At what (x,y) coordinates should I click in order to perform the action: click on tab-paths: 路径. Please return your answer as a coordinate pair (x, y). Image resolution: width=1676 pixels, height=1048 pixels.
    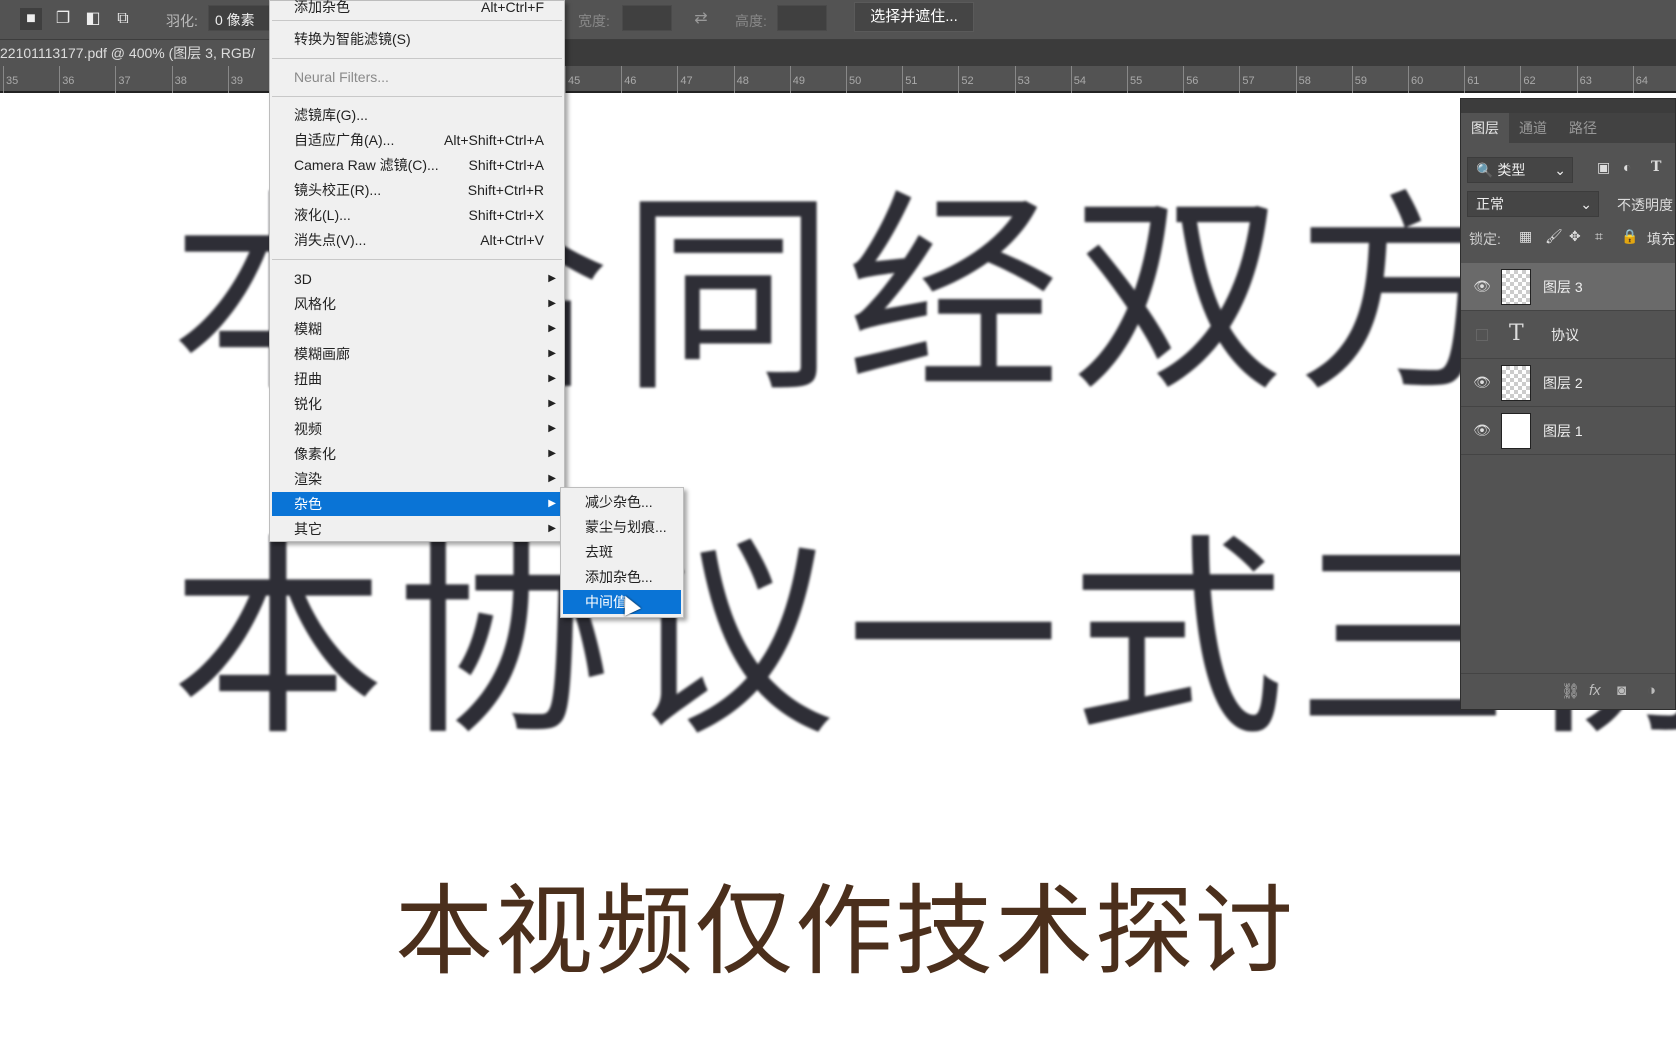
    Looking at the image, I should click on (1583, 128).